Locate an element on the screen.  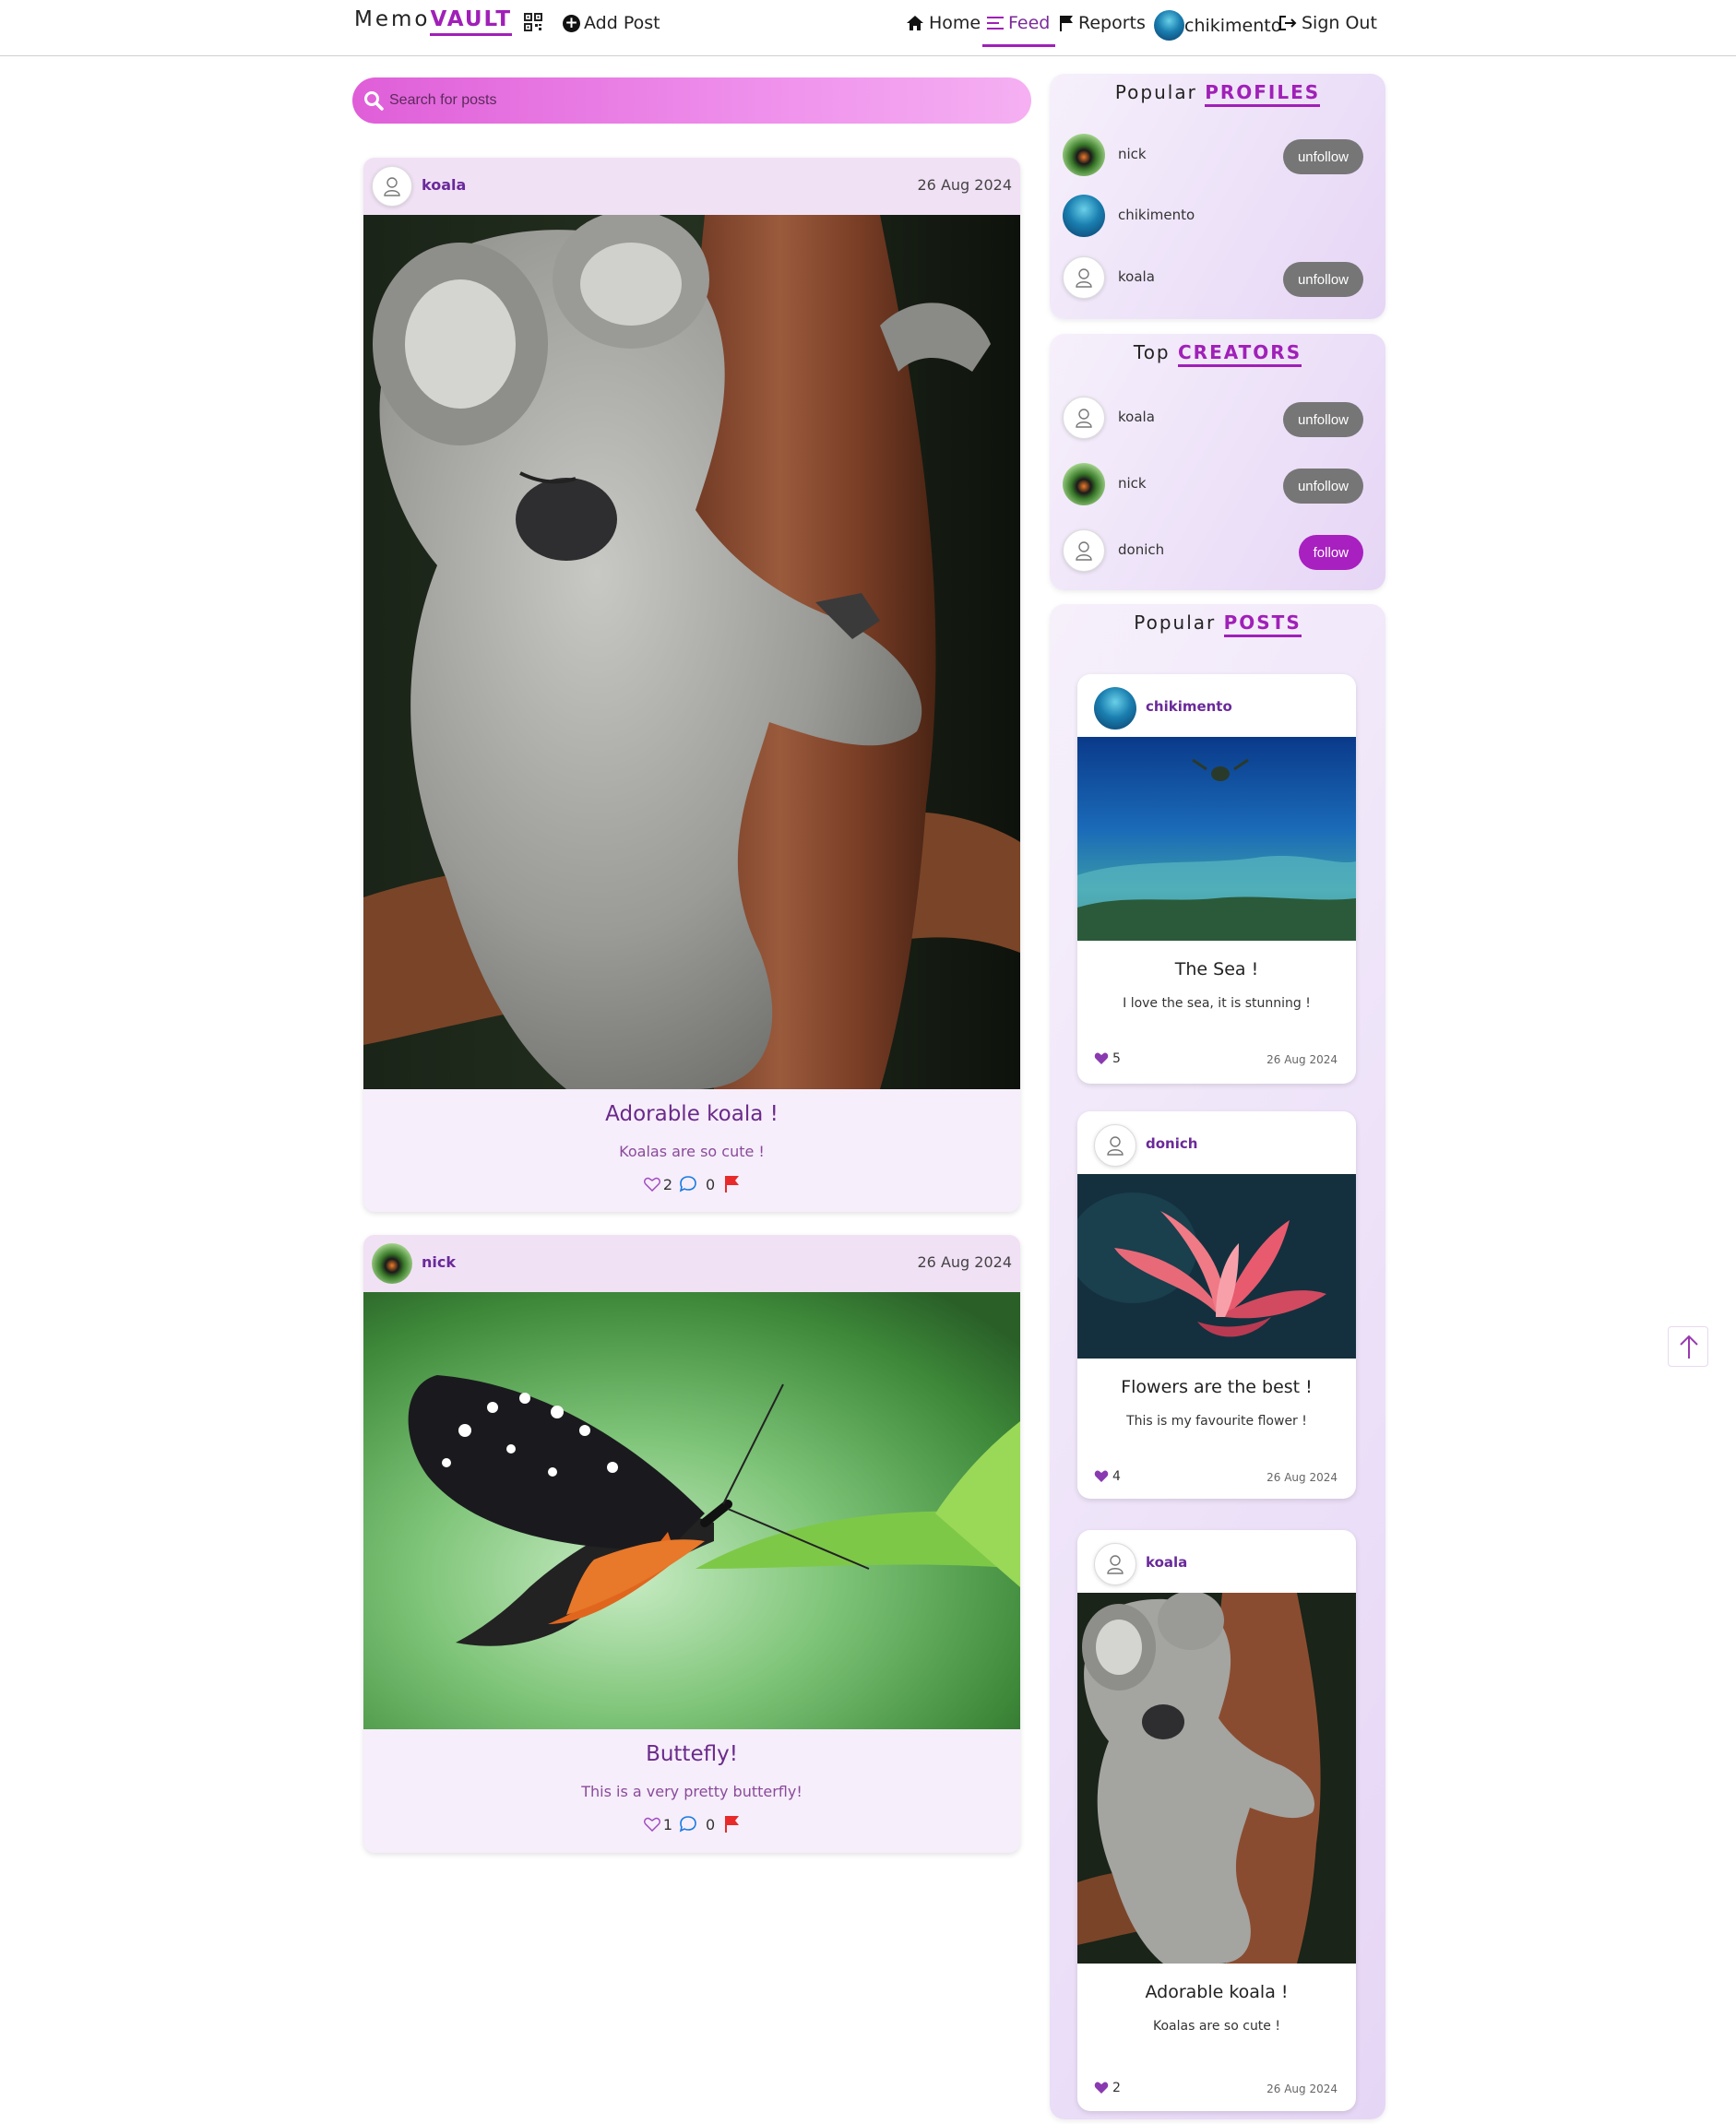
popular-post-header: chikimento is located at coordinates (1216, 705).